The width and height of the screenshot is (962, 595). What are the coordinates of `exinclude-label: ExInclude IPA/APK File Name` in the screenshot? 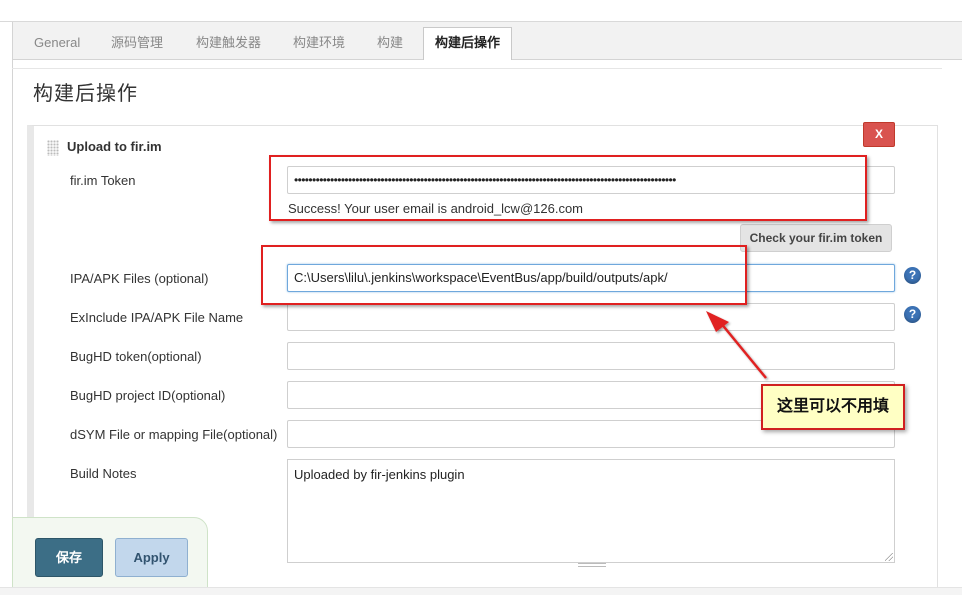 It's located at (157, 317).